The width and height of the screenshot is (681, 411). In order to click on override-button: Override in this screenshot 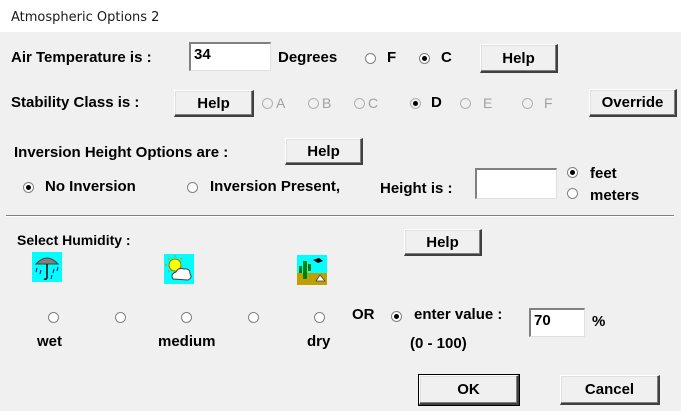, I will do `click(633, 103)`.